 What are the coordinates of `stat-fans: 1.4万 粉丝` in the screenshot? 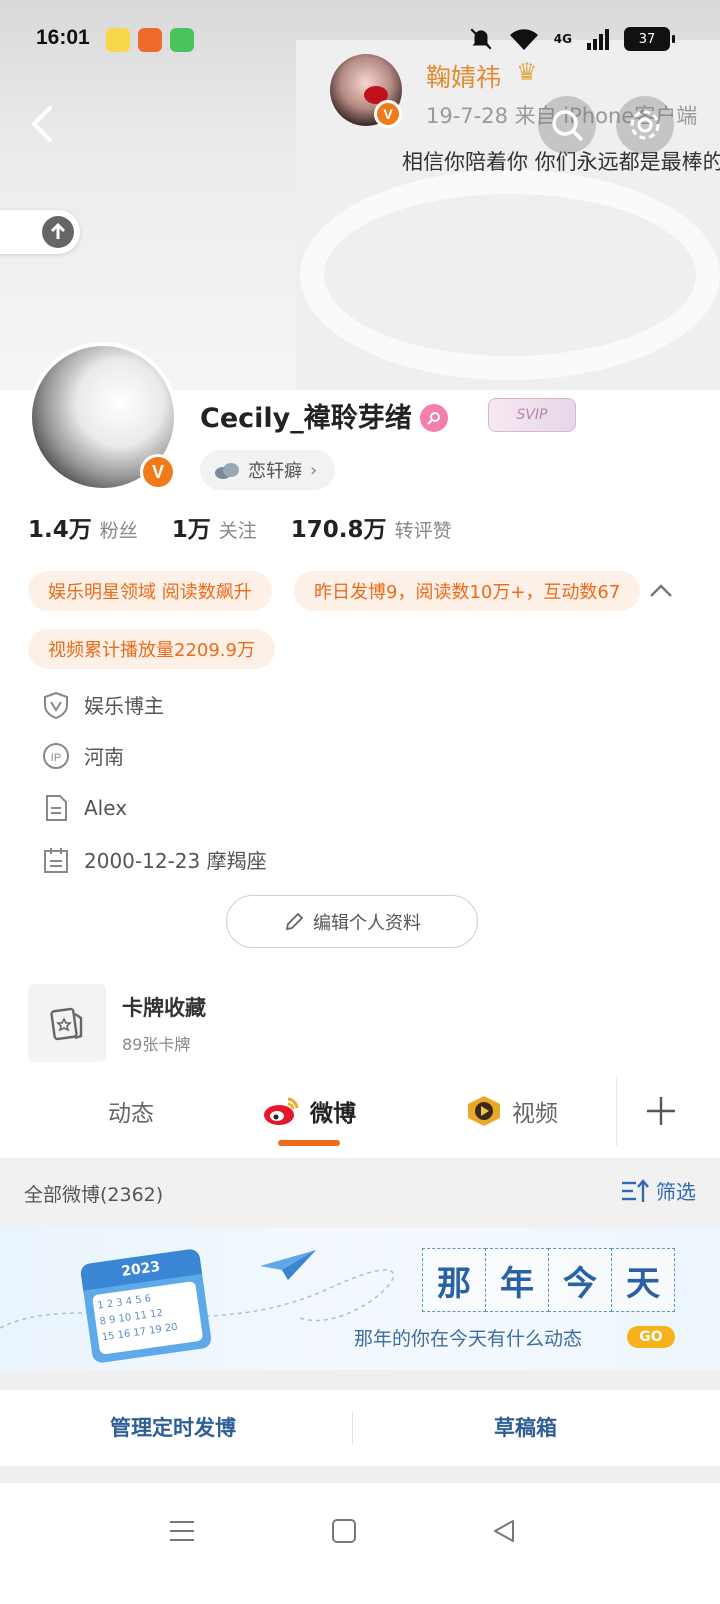 It's located at (83, 527).